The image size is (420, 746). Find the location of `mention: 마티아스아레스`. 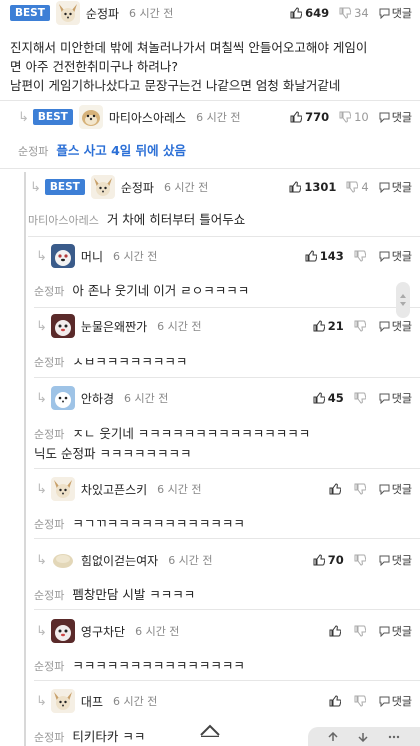

mention: 마티아스아레스 is located at coordinates (63, 220).